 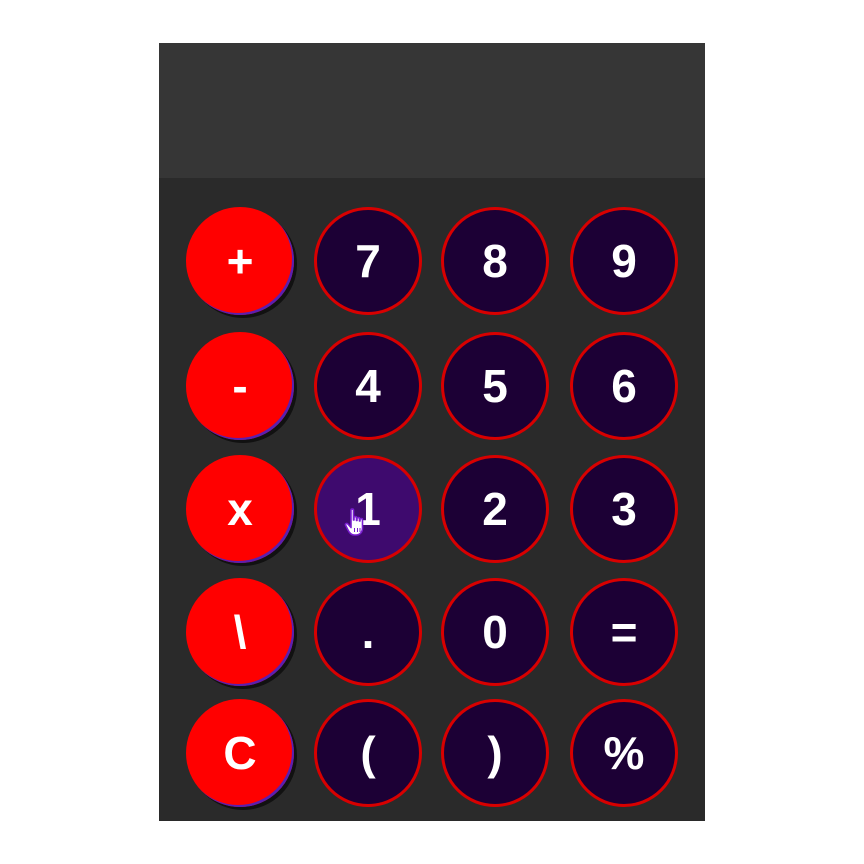 What do you see at coordinates (240, 509) in the screenshot?
I see `multiply-button: x` at bounding box center [240, 509].